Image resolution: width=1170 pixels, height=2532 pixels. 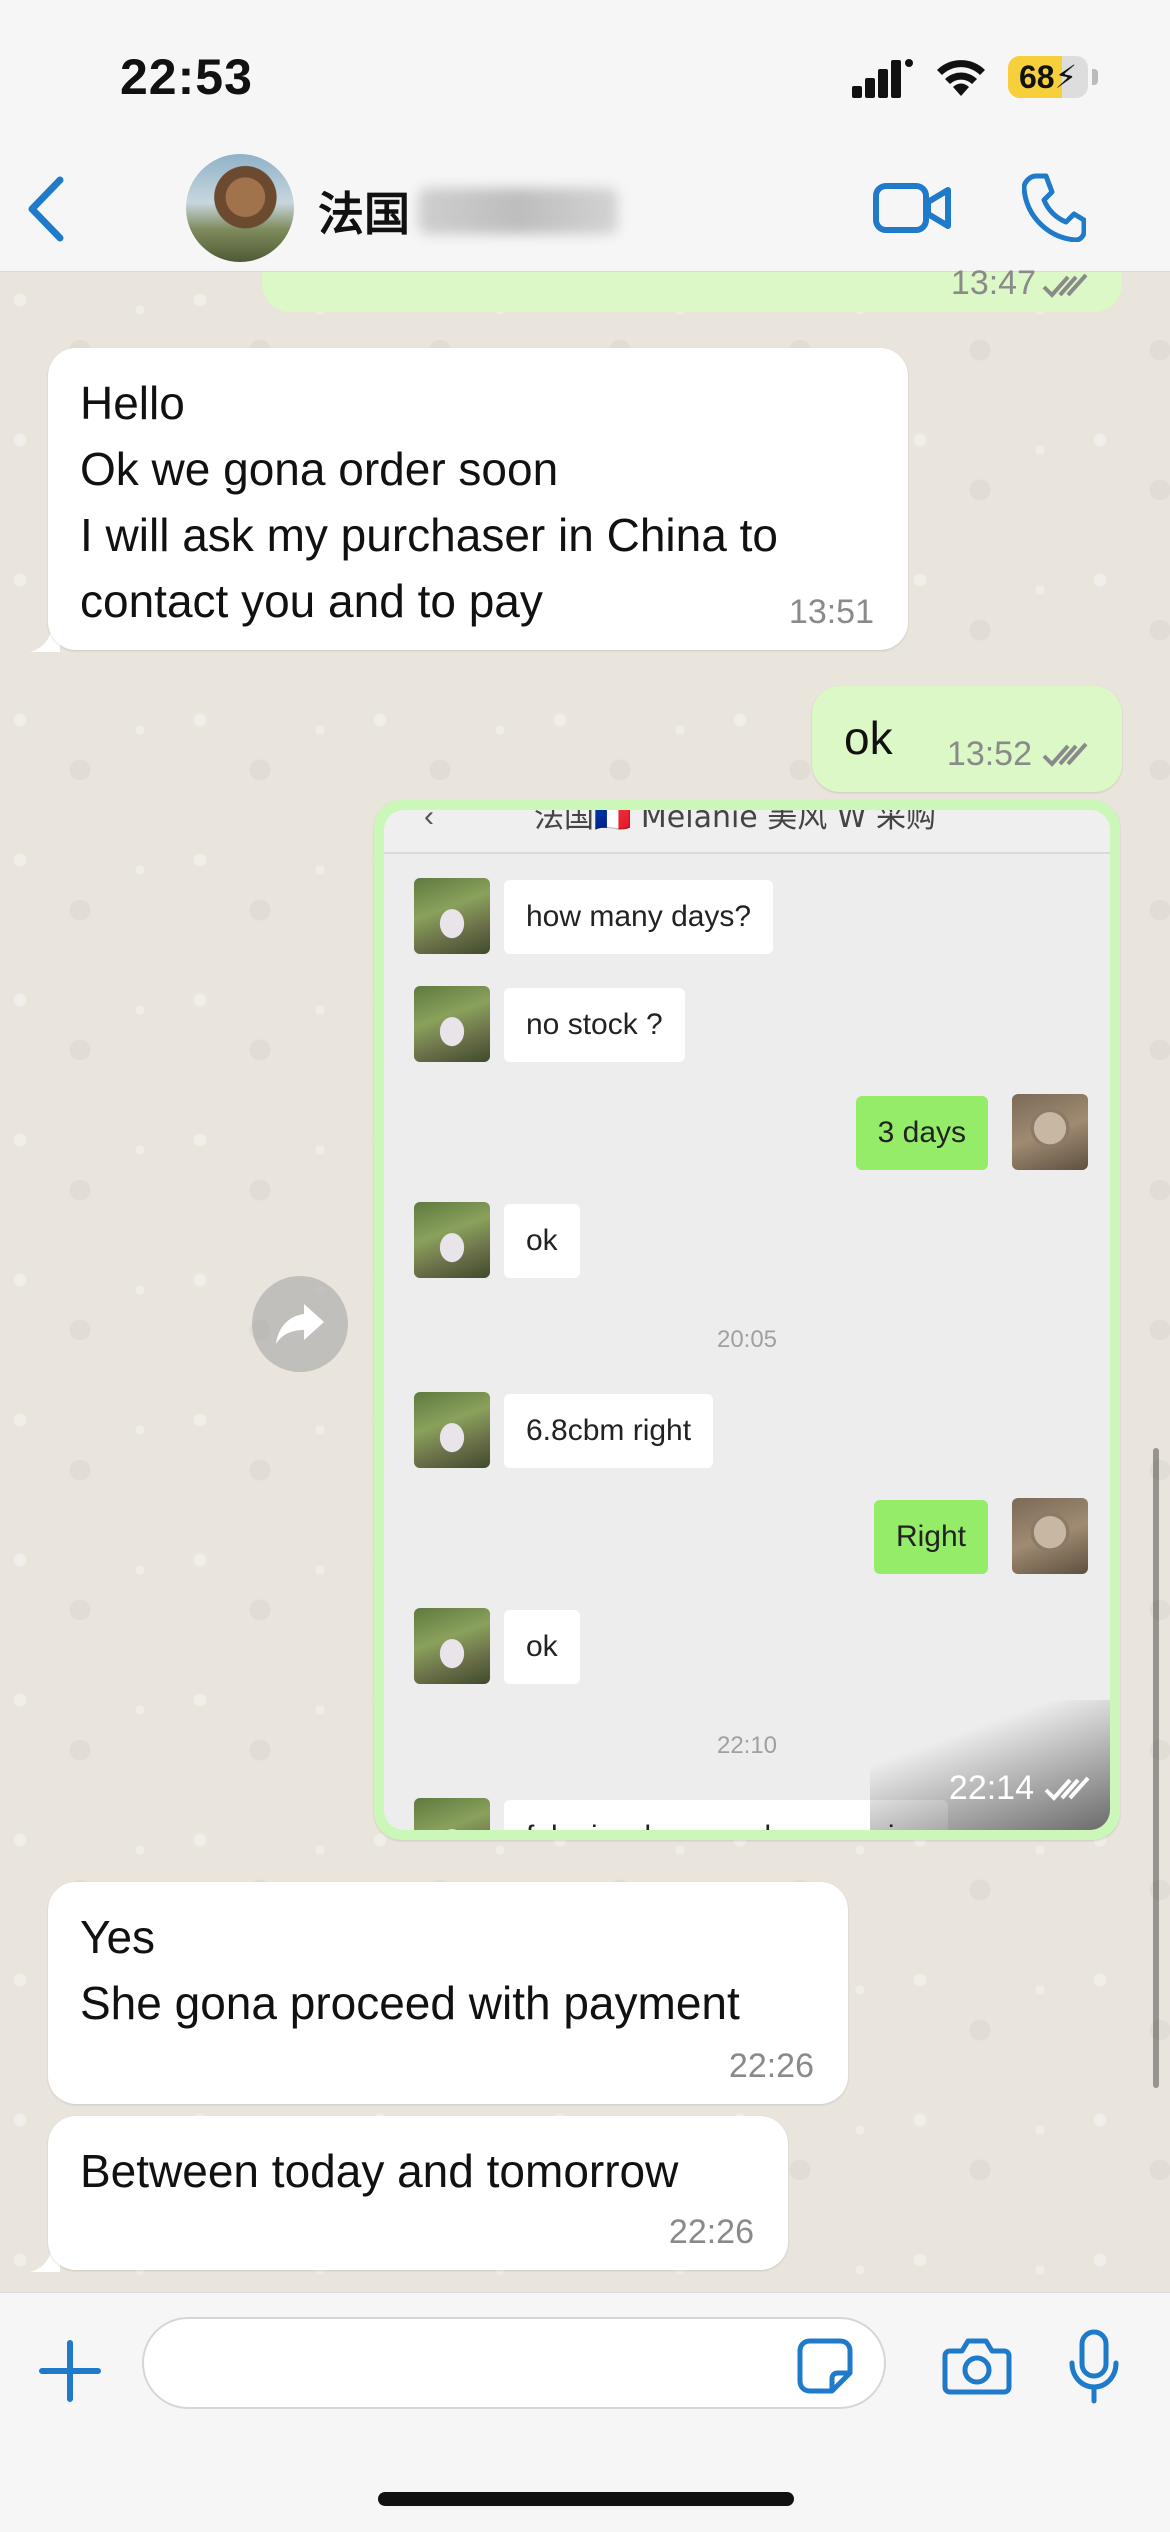 I want to click on contact-name: 法国, so click(x=364, y=211).